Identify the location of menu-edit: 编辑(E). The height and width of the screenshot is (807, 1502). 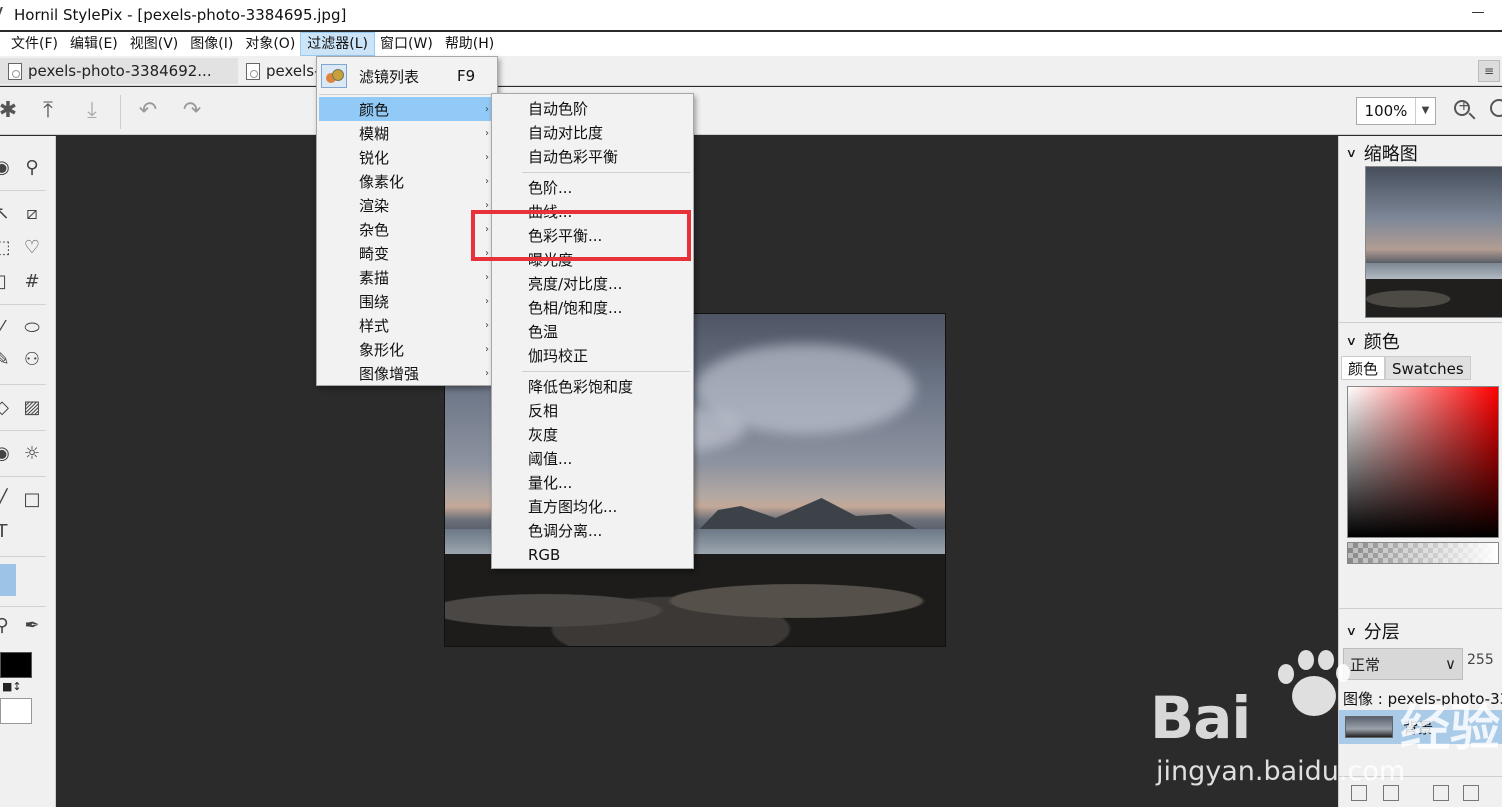
(94, 44).